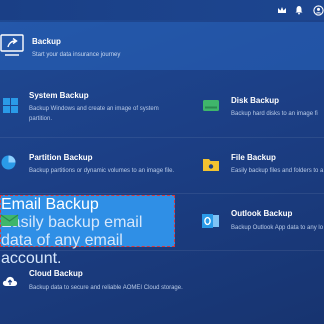 The width and height of the screenshot is (324, 324). I want to click on tile-title: System Backup, so click(59, 95).